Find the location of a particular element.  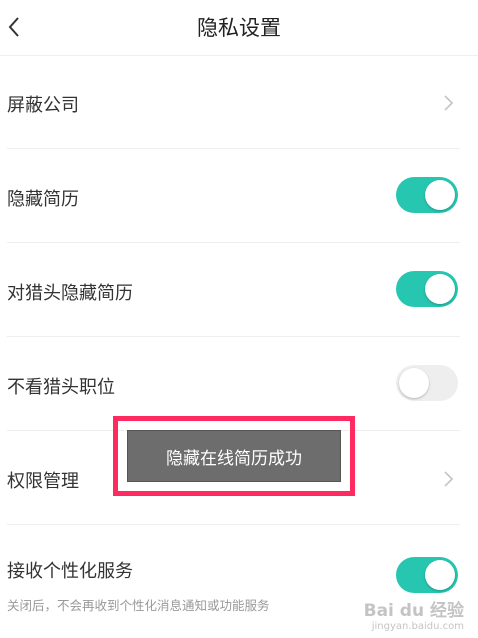

watermark-url: jingyan.baidu.com is located at coordinates (417, 626).